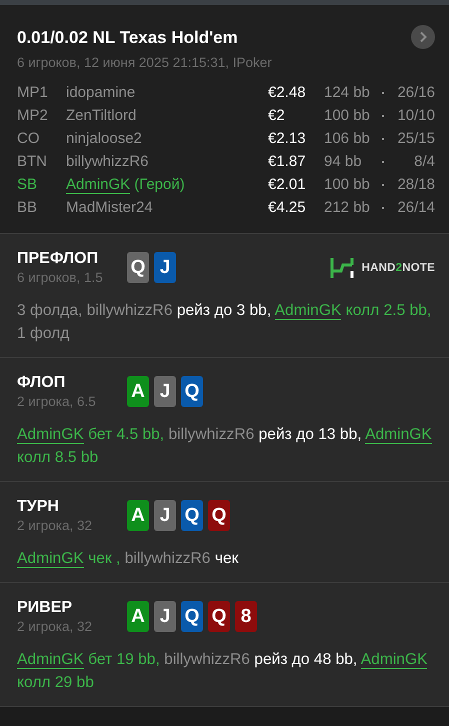 The width and height of the screenshot is (449, 726). What do you see at coordinates (57, 401) in the screenshot?
I see `street-info: 2 игрока, 6.5` at bounding box center [57, 401].